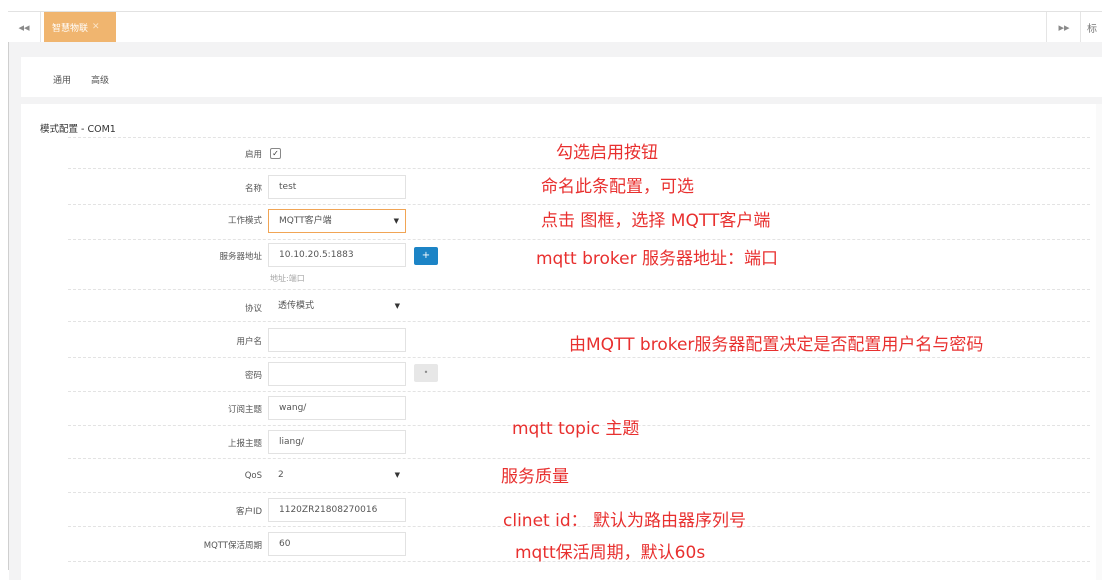  I want to click on add-server-button: +, so click(426, 256).